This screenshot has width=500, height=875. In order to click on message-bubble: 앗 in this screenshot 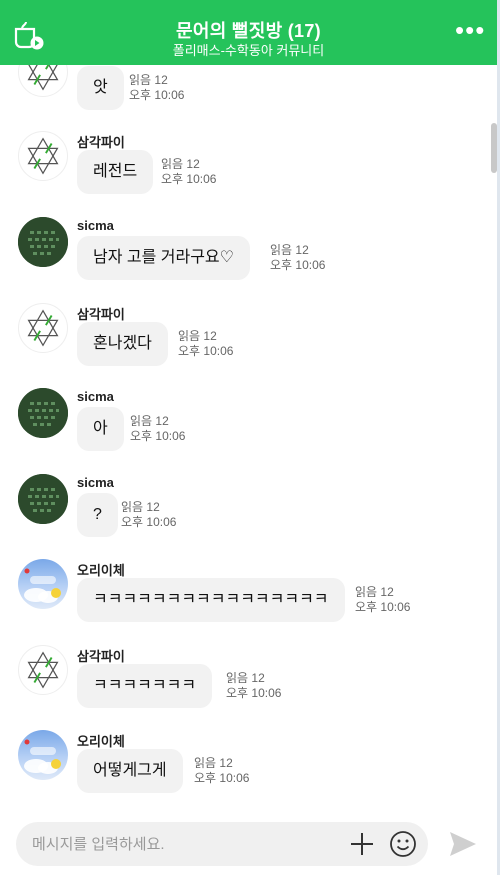, I will do `click(100, 88)`.